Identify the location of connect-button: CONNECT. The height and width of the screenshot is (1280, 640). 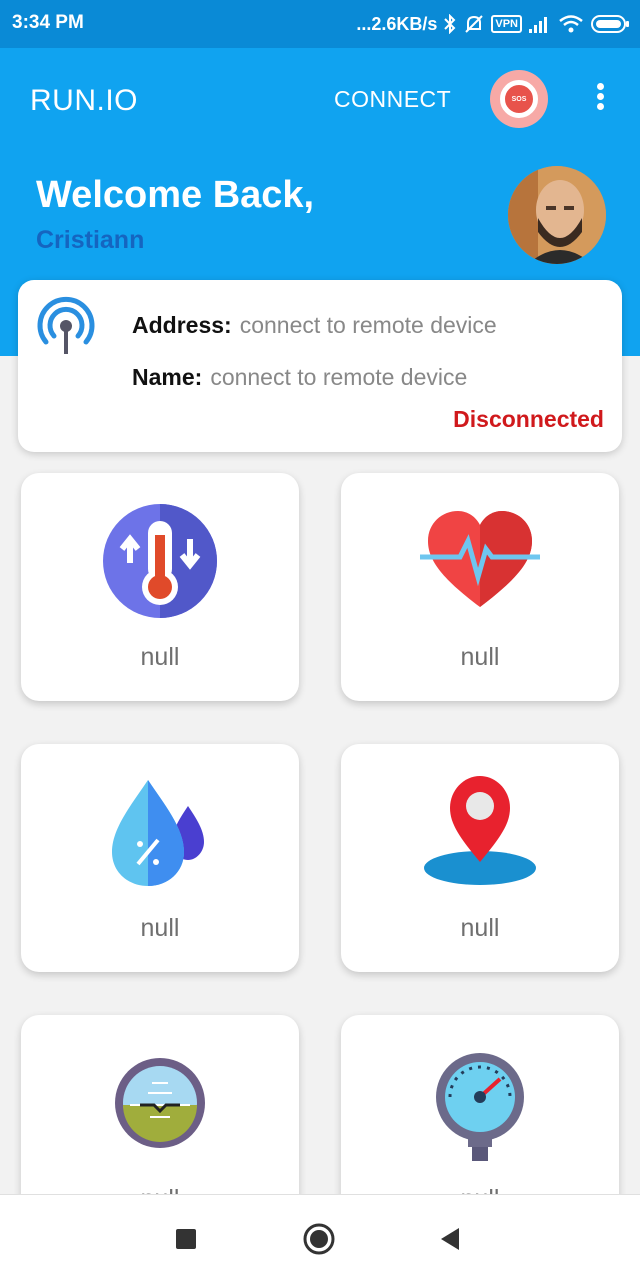
(392, 99).